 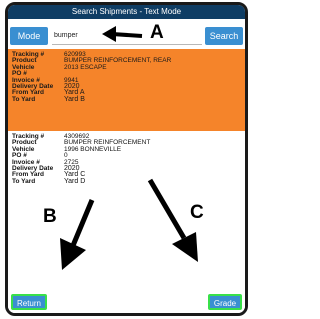 What do you see at coordinates (29, 302) in the screenshot?
I see `return-button: Return` at bounding box center [29, 302].